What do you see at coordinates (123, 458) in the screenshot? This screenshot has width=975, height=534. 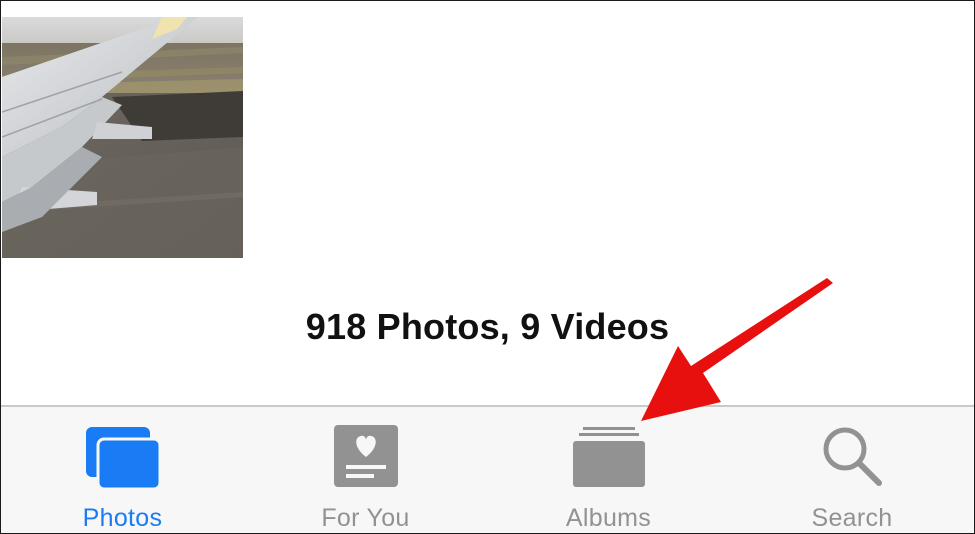 I see `photos-stack-icon` at bounding box center [123, 458].